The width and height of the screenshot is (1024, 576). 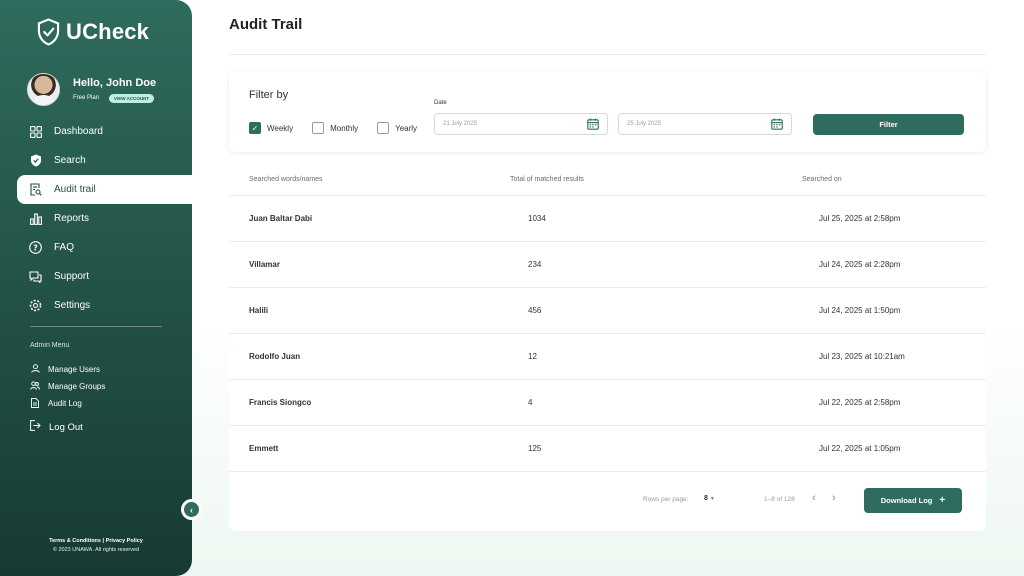 What do you see at coordinates (860, 310) in the screenshot?
I see `row-date: Jul 24, 2025 at 1:50pm` at bounding box center [860, 310].